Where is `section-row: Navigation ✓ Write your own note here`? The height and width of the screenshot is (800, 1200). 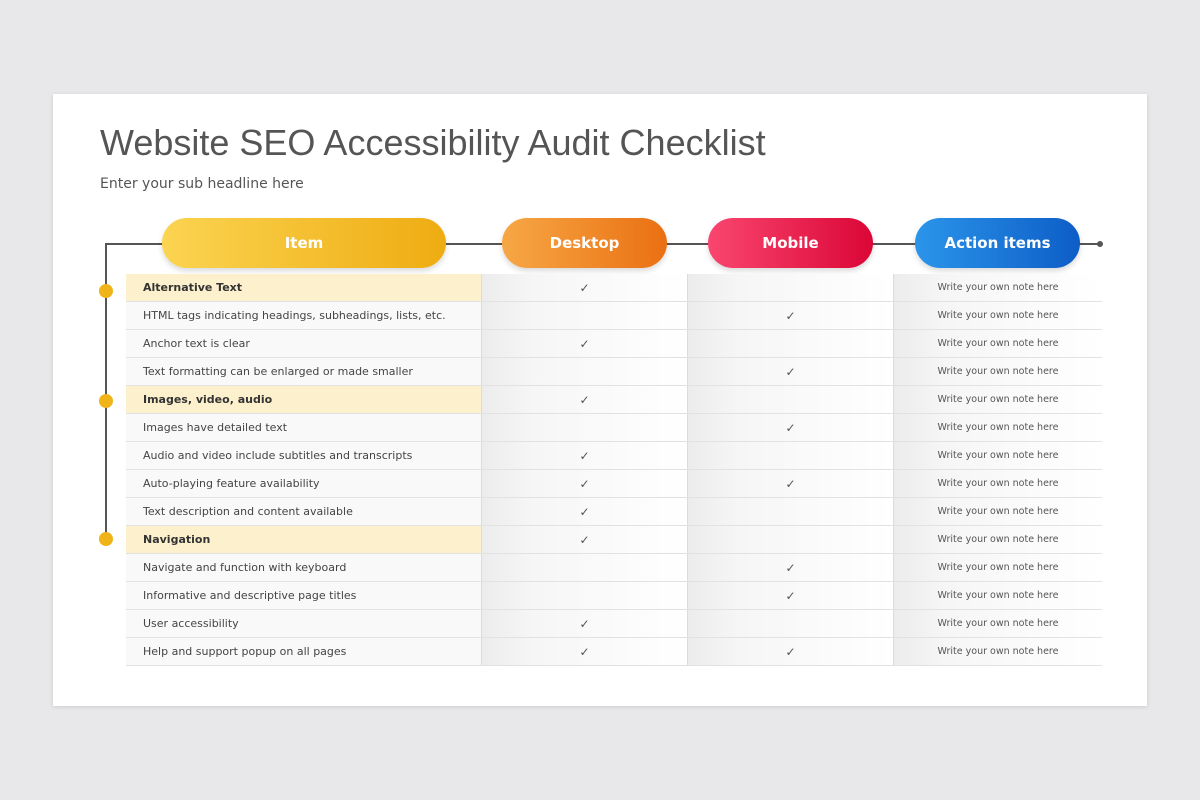 section-row: Navigation ✓ Write your own note here is located at coordinates (614, 540).